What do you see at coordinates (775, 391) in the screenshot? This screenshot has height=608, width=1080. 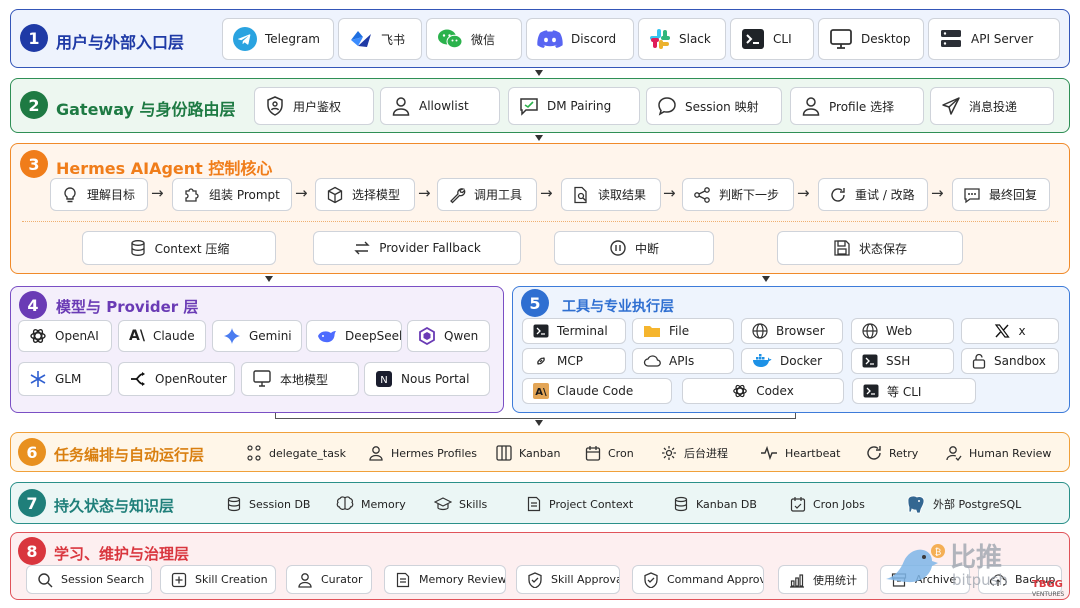 I see `tool-label: Codex` at bounding box center [775, 391].